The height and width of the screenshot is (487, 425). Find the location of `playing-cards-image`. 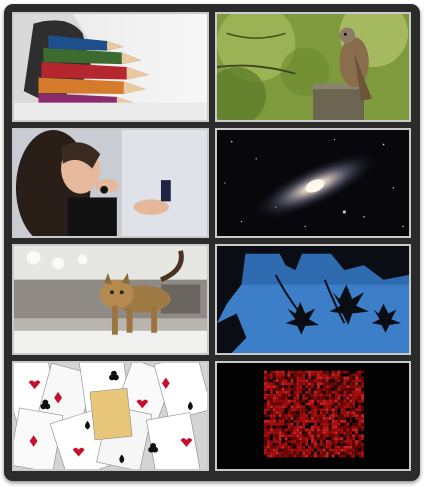

playing-cards-image is located at coordinates (110, 416).